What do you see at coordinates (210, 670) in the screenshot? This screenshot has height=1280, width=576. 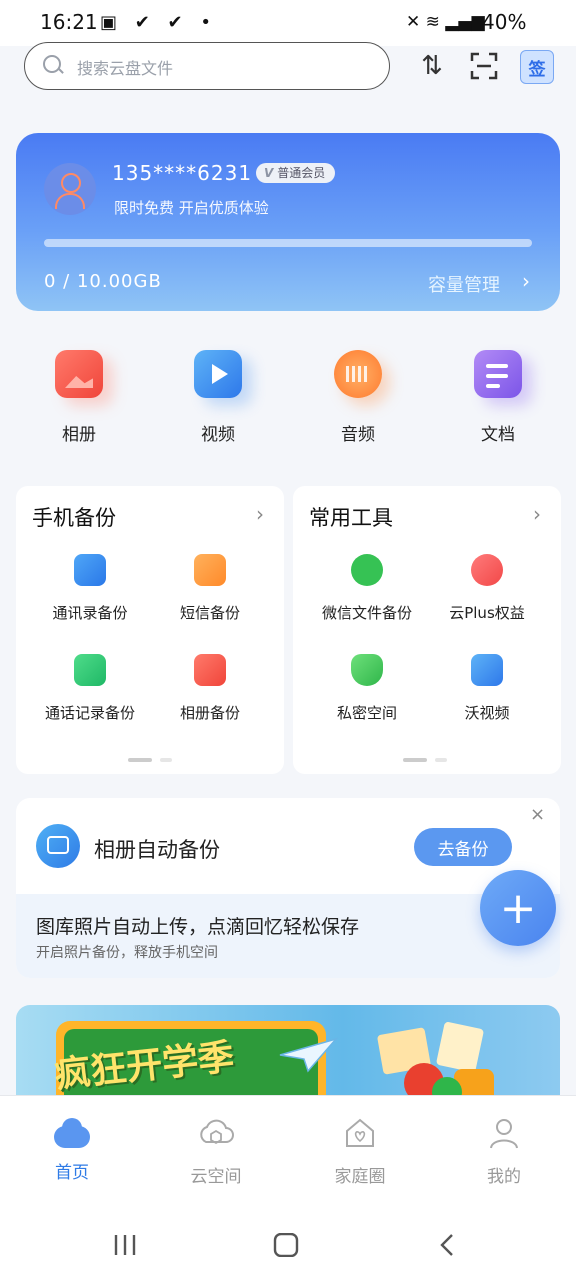 I see `photo-icon` at bounding box center [210, 670].